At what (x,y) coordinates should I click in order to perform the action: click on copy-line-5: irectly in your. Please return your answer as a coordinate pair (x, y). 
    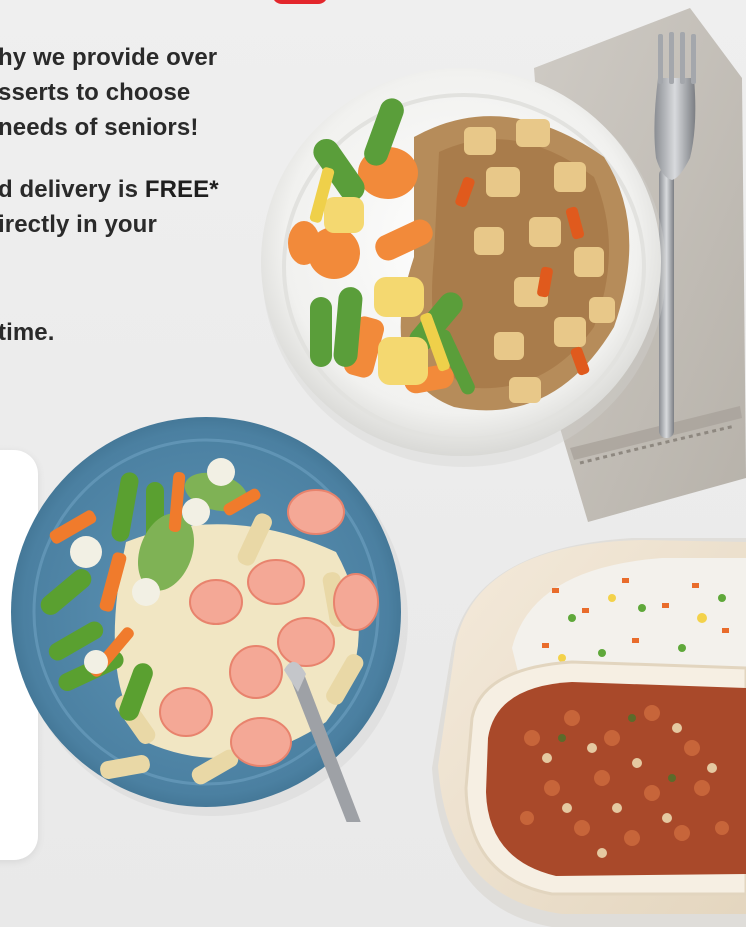
    Looking at the image, I should click on (78, 224).